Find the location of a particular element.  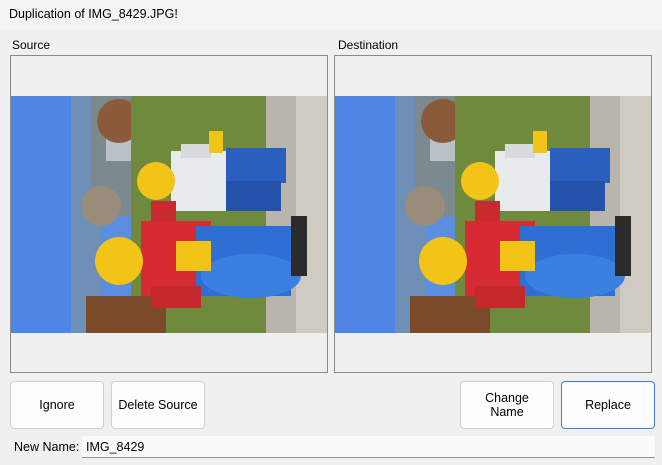

title-bar: Duplication of IMG_8429.JPG! is located at coordinates (331, 15).